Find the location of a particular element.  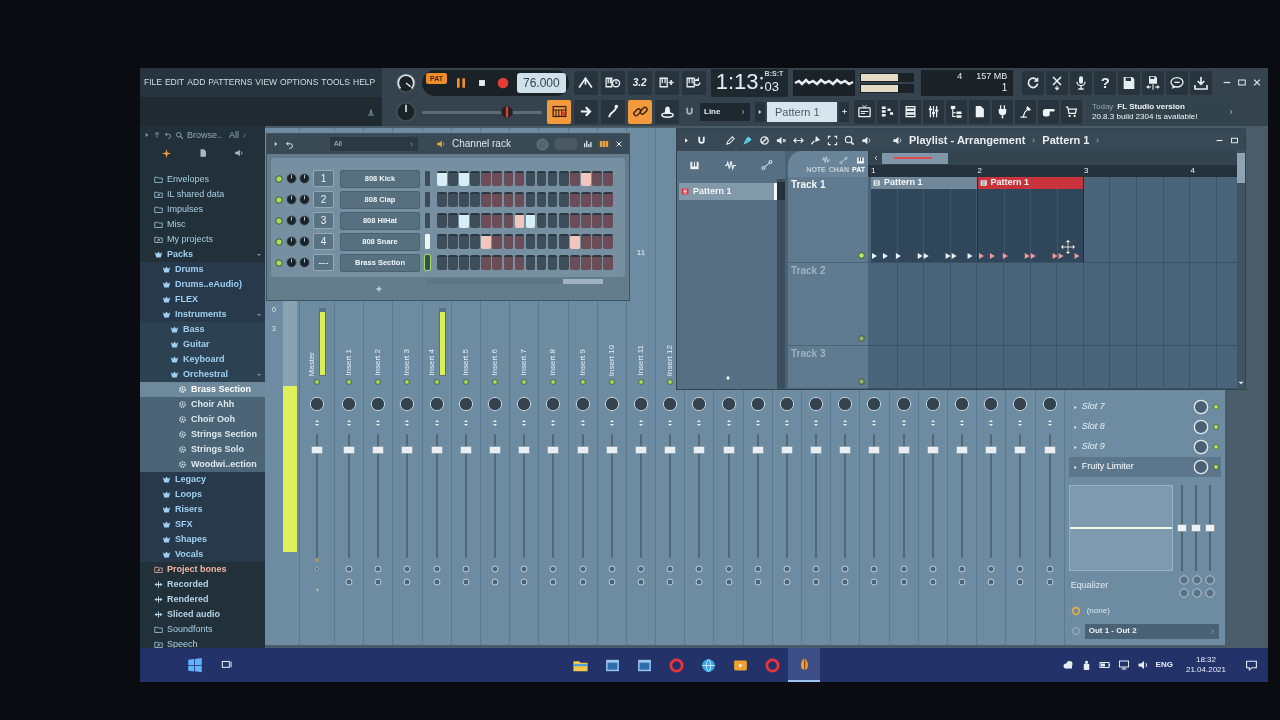

menu-item: FILE is located at coordinates (153, 82).